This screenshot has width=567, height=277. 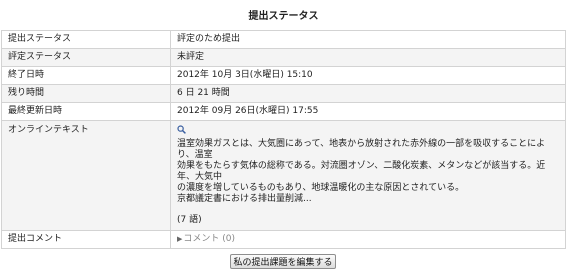 What do you see at coordinates (283, 16) in the screenshot?
I see `page-title: 提出ステータス` at bounding box center [283, 16].